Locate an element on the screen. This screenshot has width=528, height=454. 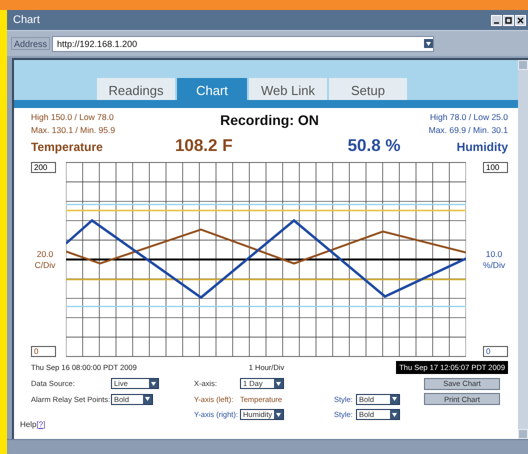
limits-text: High 78.0 / Low 25.0 is located at coordinates (469, 117).